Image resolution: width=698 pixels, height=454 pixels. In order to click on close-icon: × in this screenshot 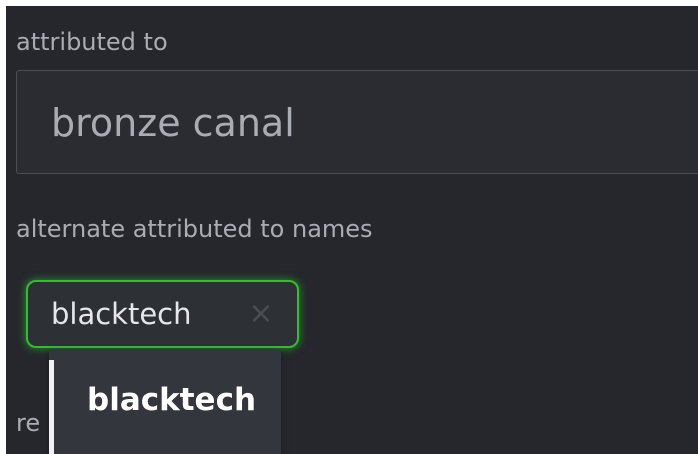, I will do `click(261, 314)`.